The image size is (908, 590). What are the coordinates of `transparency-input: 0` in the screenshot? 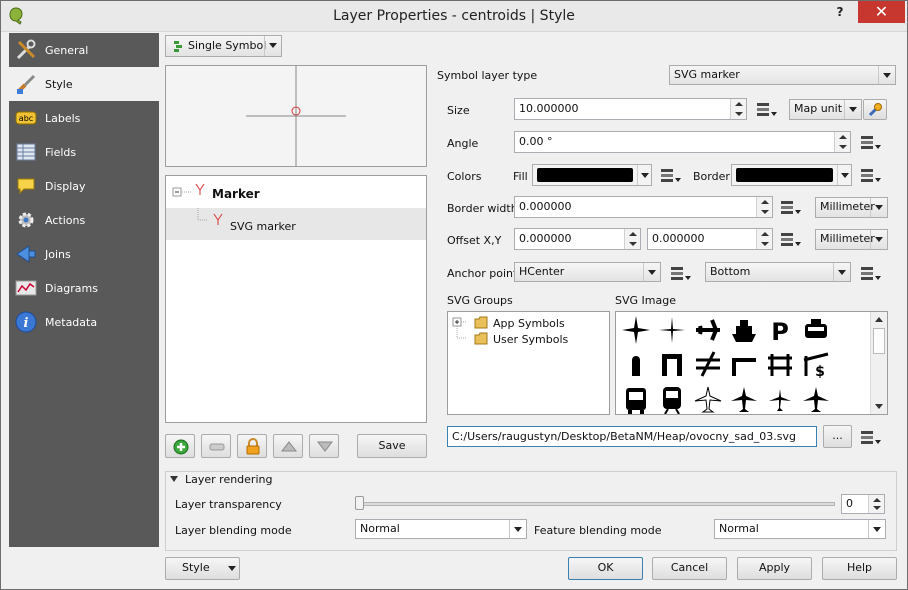 It's located at (863, 504).